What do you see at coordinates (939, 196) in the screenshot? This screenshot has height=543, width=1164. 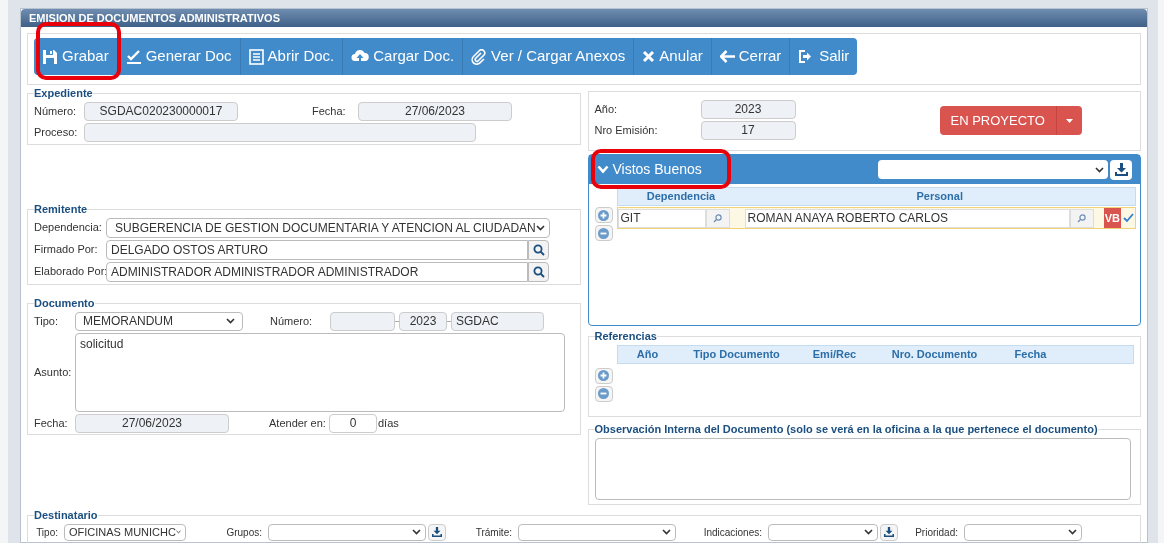 I see `column-header: Personal` at bounding box center [939, 196].